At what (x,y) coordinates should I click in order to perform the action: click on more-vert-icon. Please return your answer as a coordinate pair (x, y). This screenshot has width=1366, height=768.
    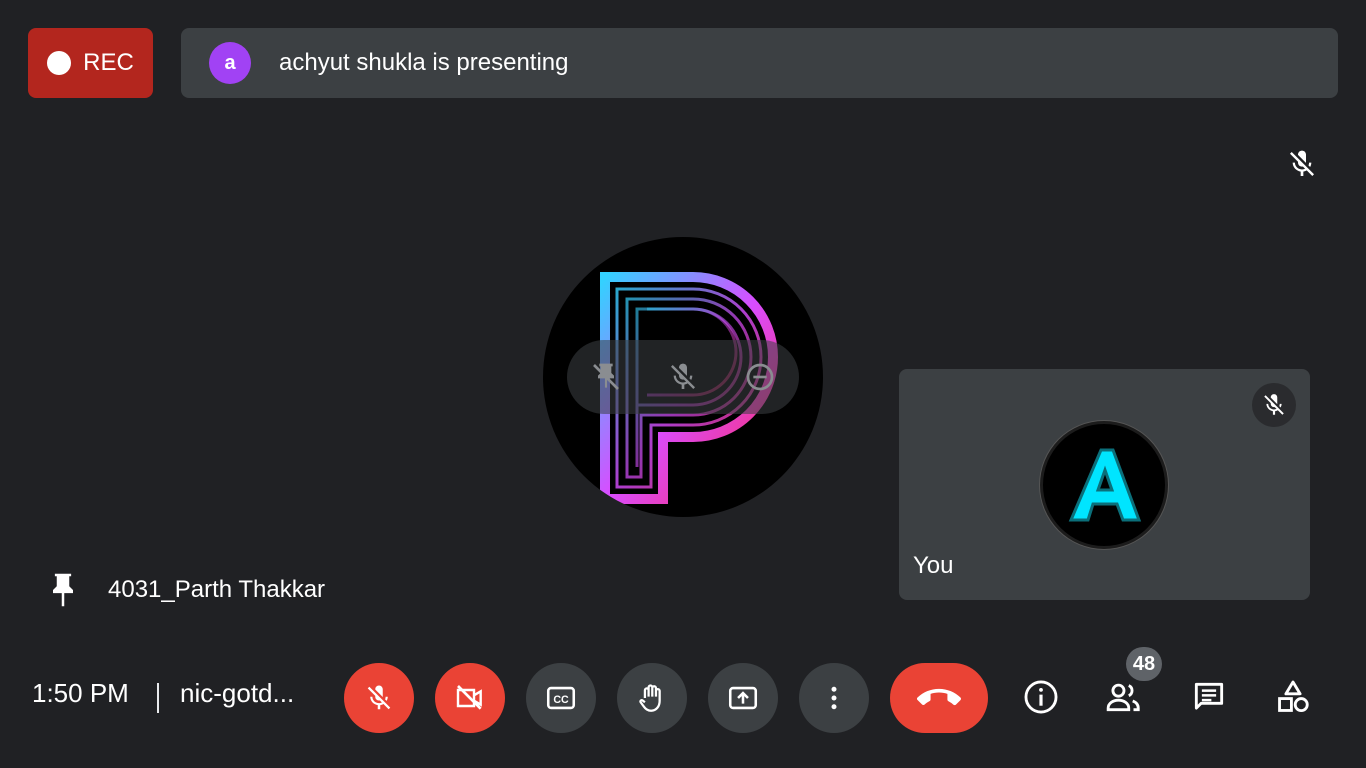
    Looking at the image, I should click on (834, 698).